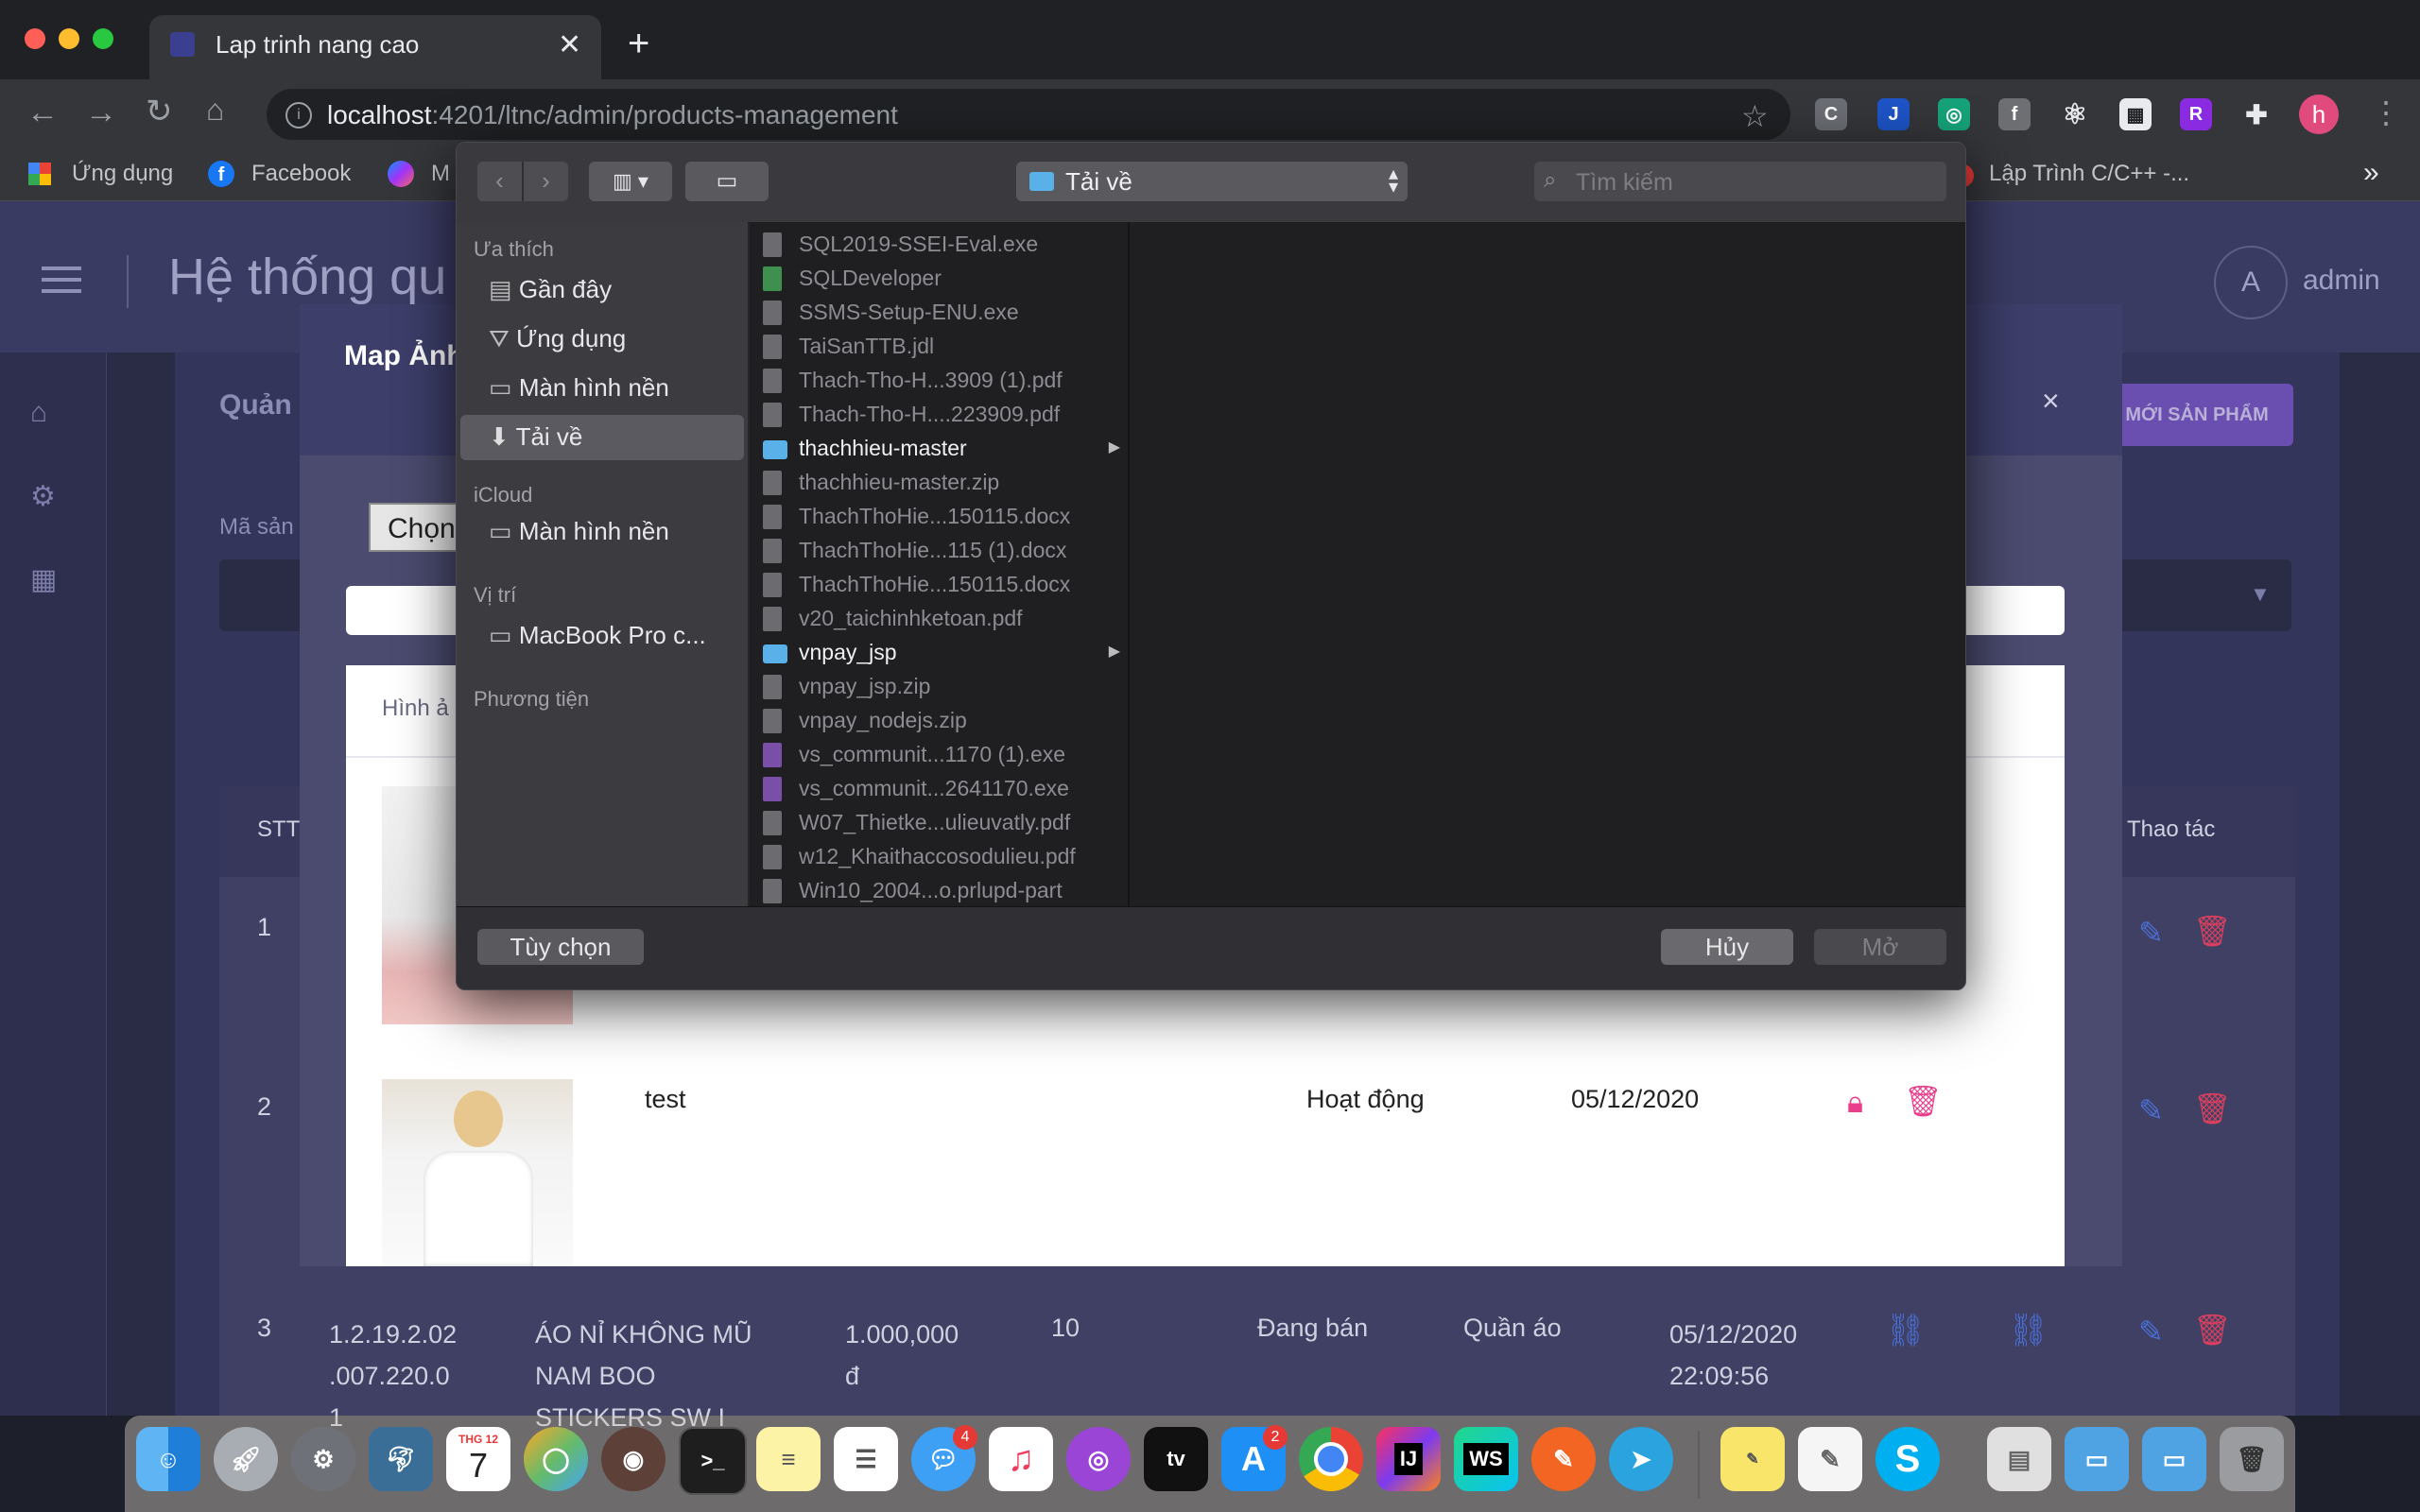 This screenshot has width=2420, height=1512. What do you see at coordinates (103, 38) in the screenshot?
I see `zoom-window-button` at bounding box center [103, 38].